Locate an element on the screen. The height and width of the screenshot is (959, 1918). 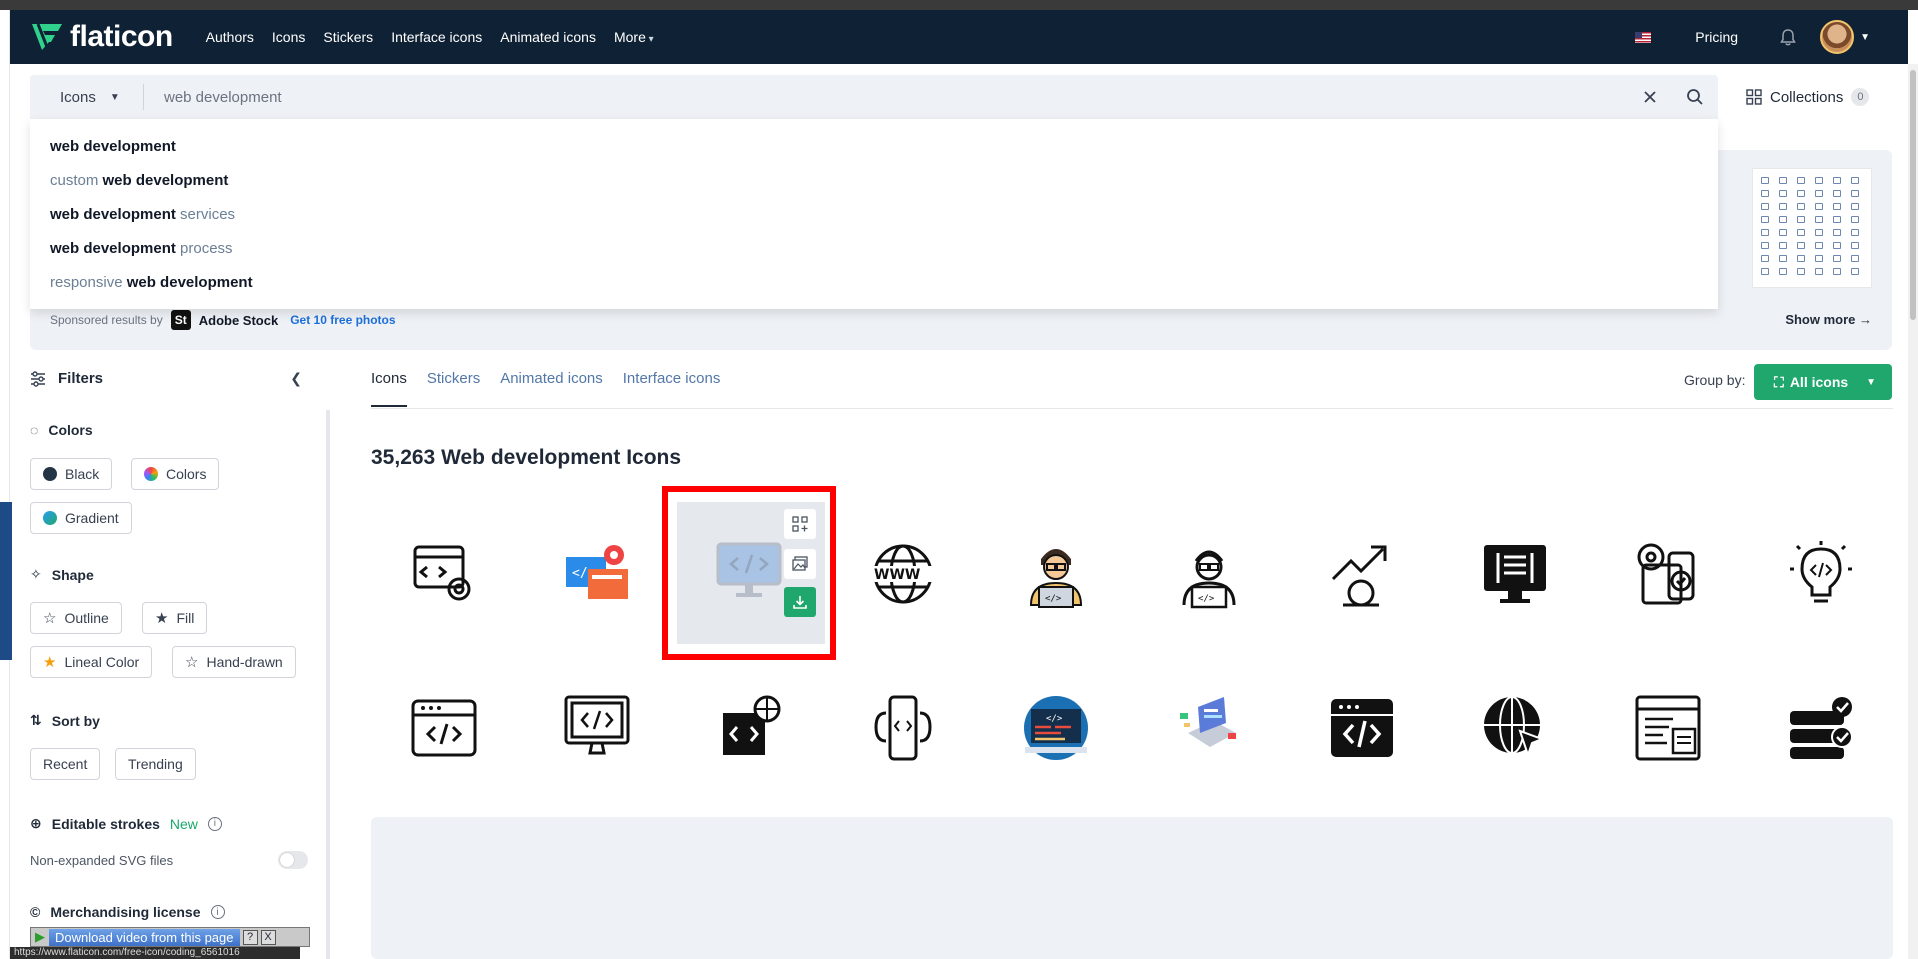
logo-text: flaticon is located at coordinates (121, 36).